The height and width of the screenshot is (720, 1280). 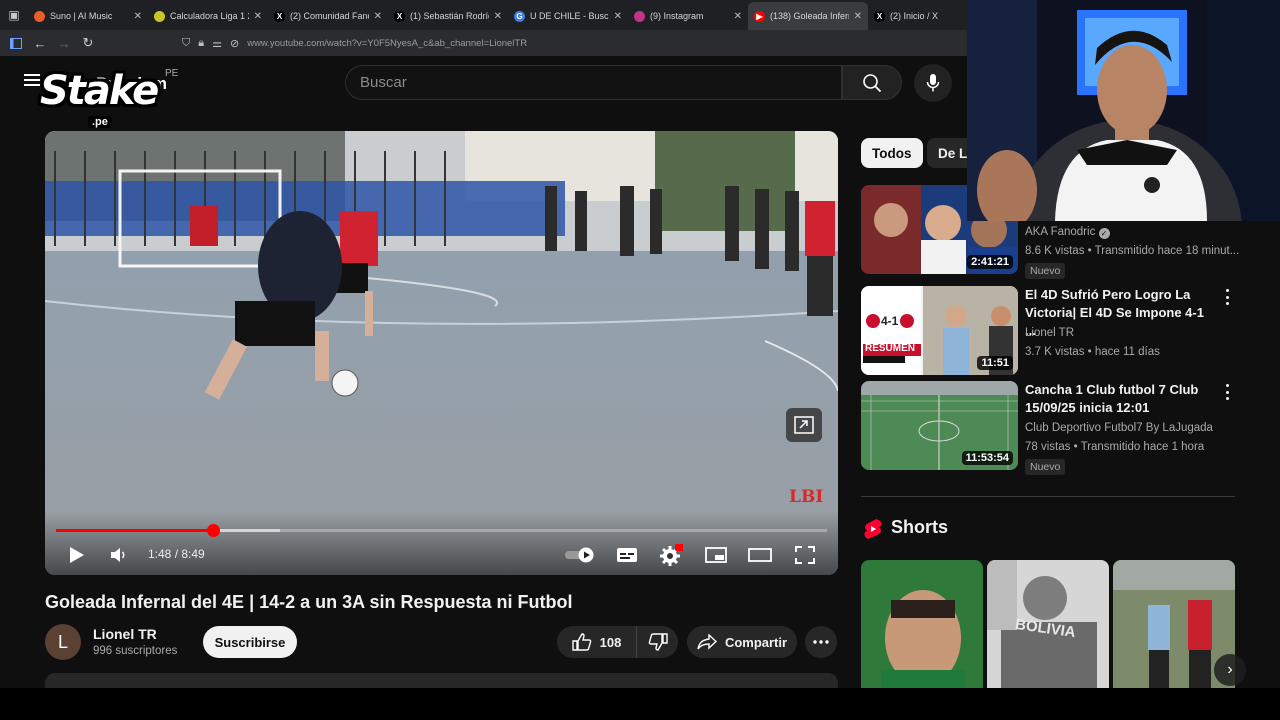 I want to click on miniplayer-icon, so click(x=716, y=555).